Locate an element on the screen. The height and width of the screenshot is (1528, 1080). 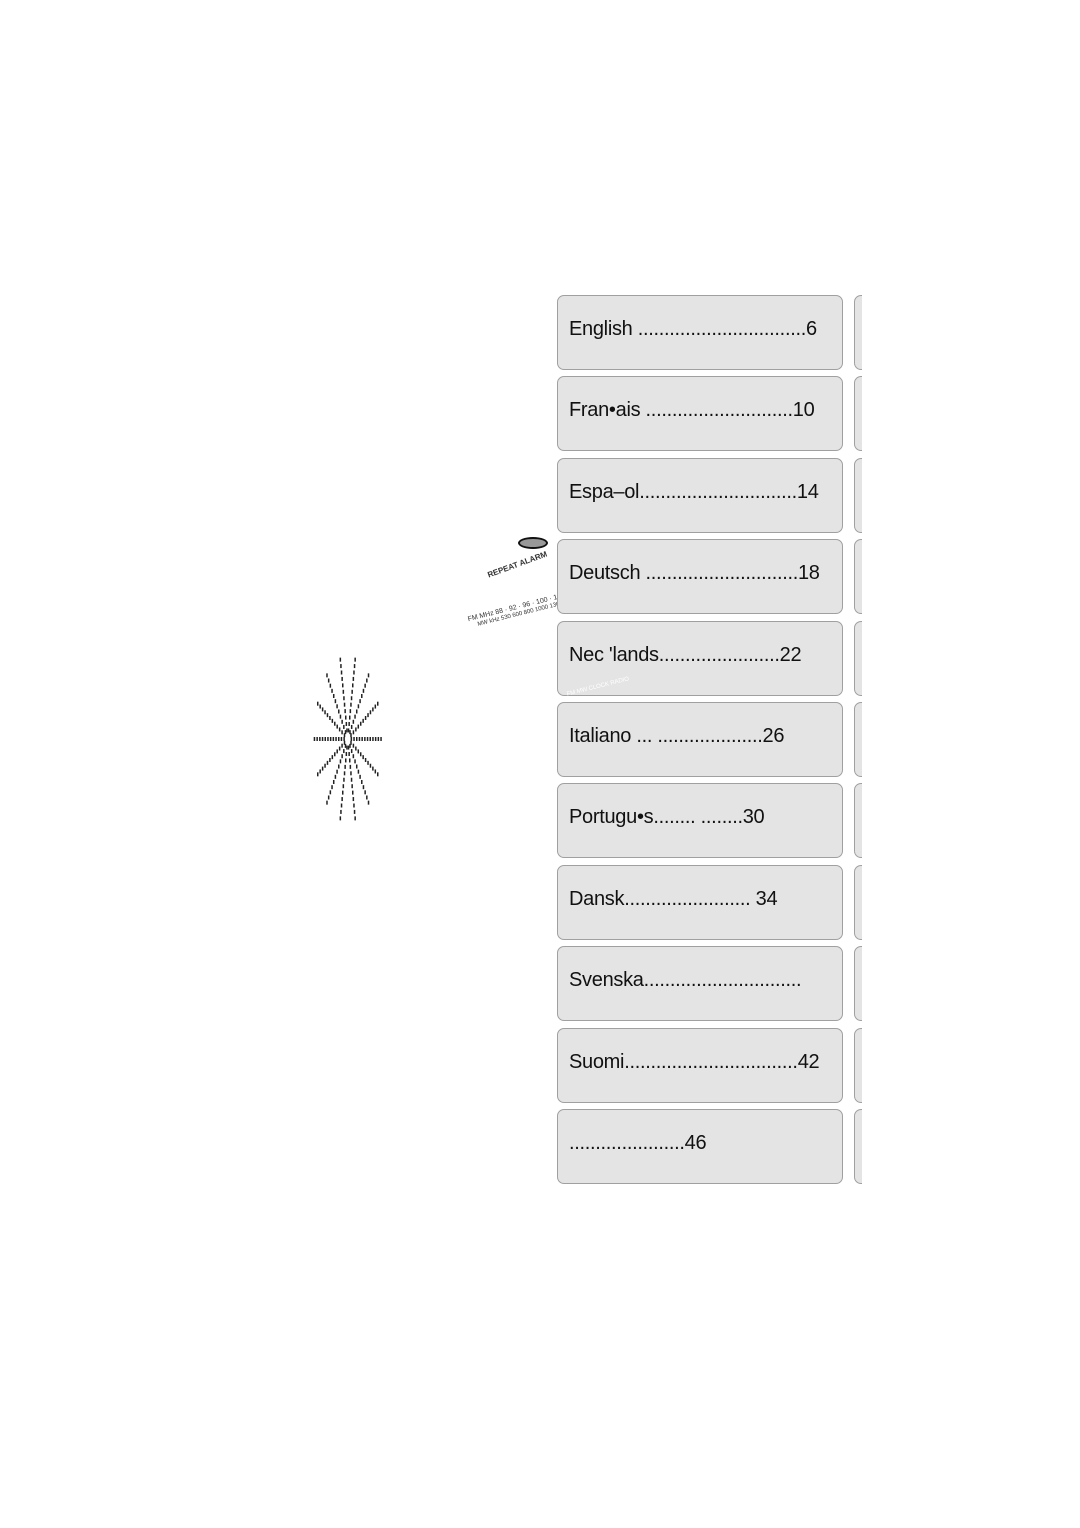
contents-entry-deutsch: Deutsch .............................18 is located at coordinates (700, 577).